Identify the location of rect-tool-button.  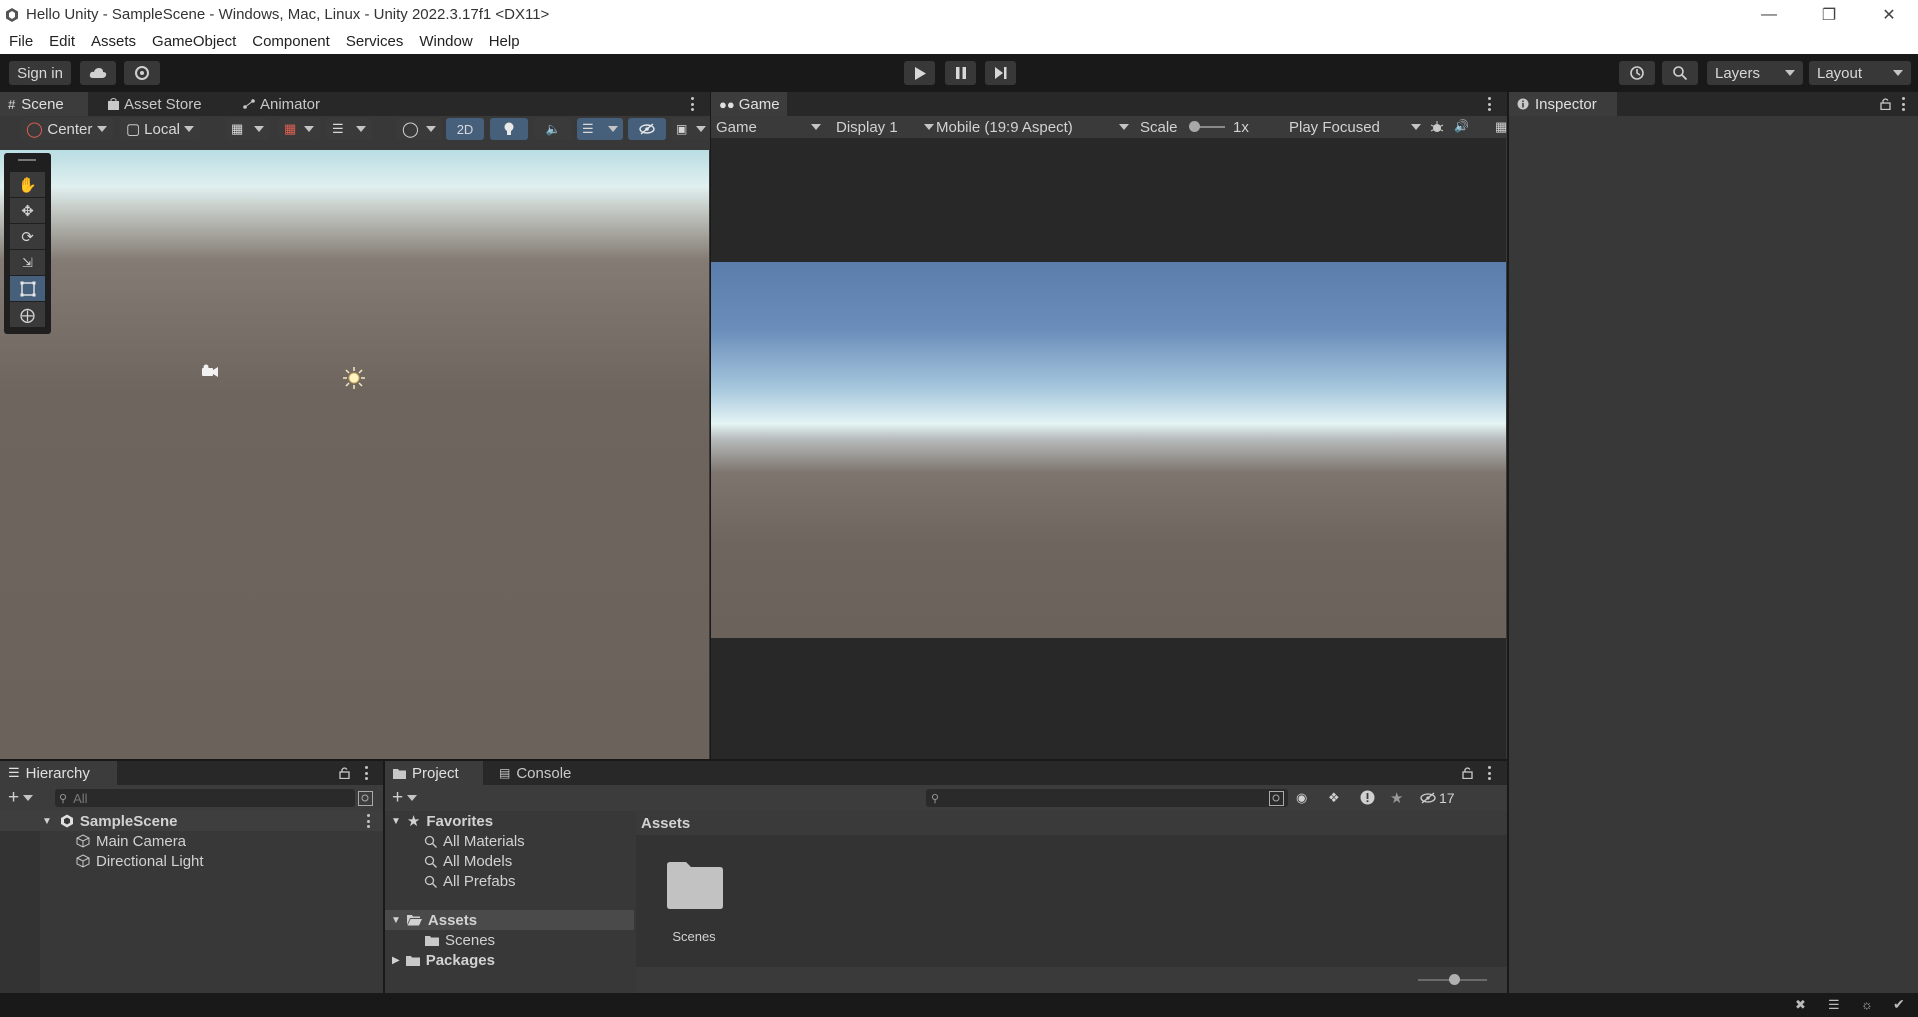
(27, 288).